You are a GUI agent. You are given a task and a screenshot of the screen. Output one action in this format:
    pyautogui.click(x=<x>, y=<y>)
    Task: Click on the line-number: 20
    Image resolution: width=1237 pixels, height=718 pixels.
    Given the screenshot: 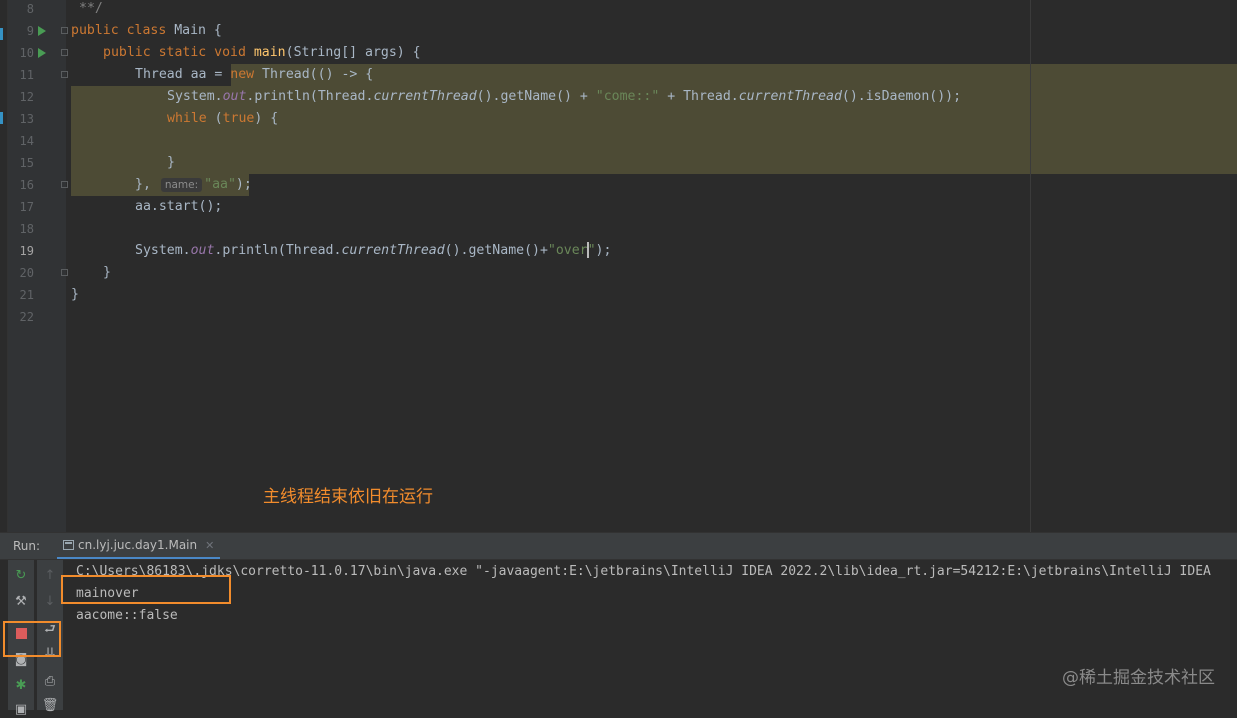 What is the action you would take?
    pyautogui.click(x=26, y=273)
    